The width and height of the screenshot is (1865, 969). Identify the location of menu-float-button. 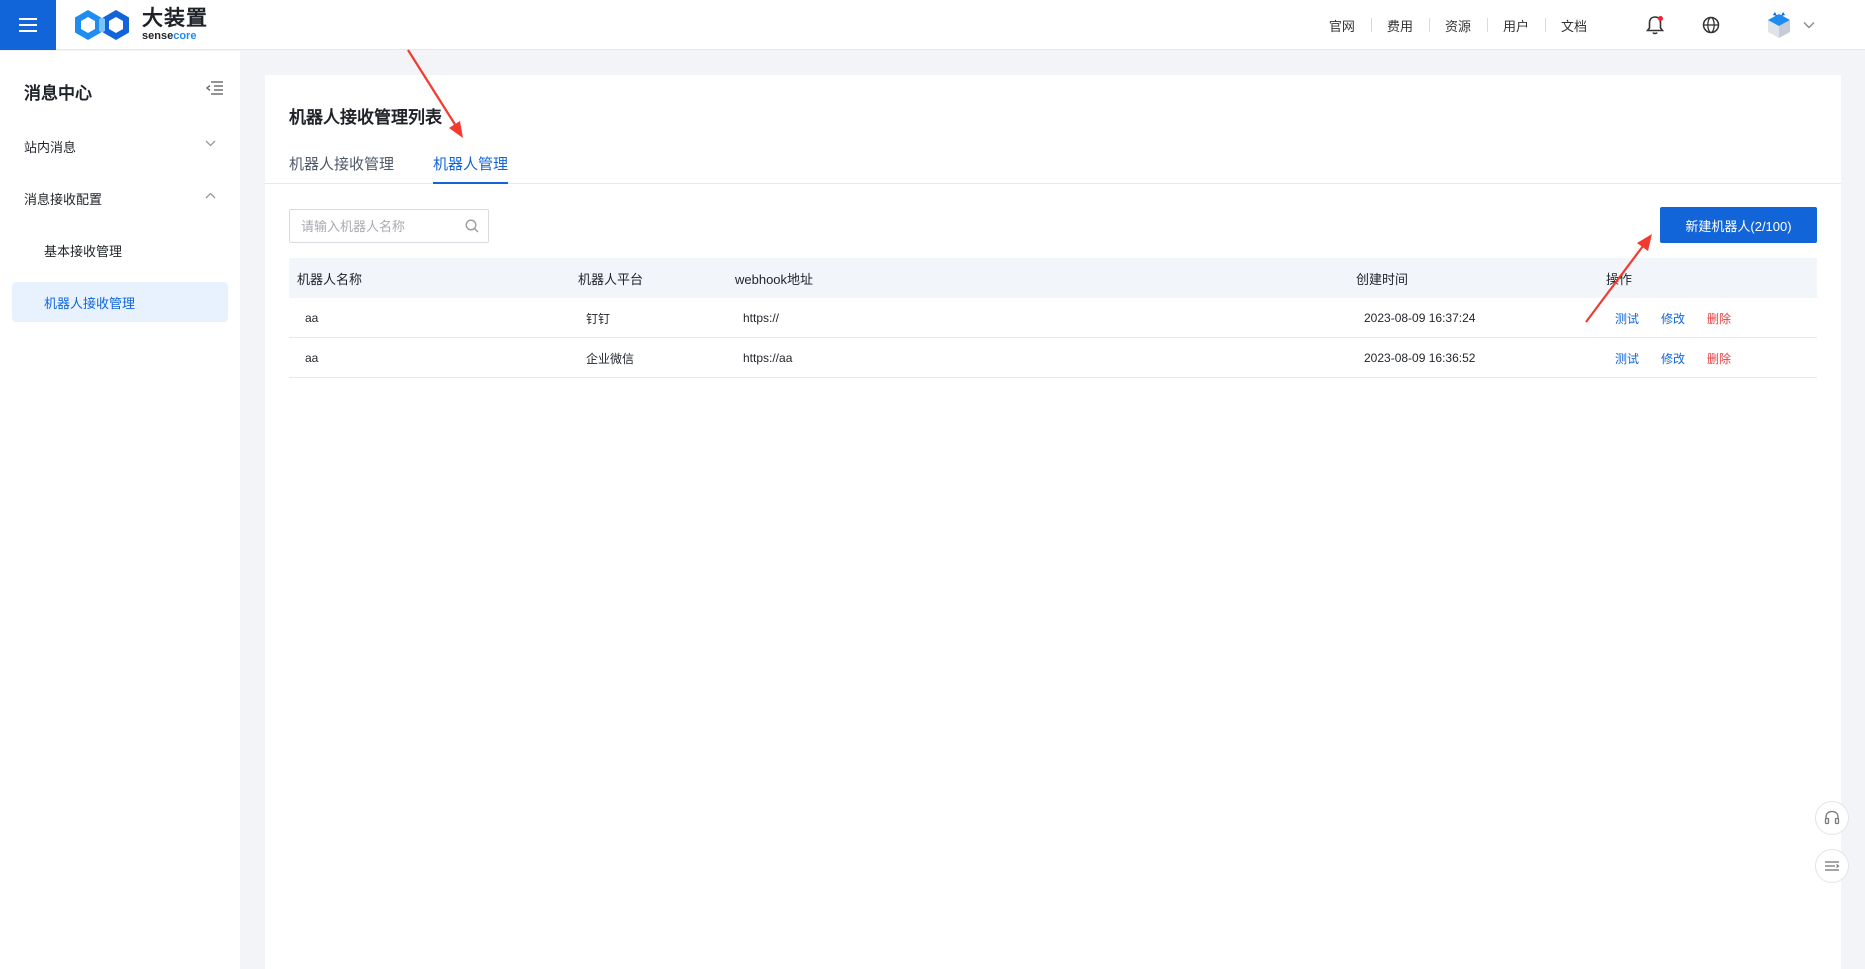
(1832, 866).